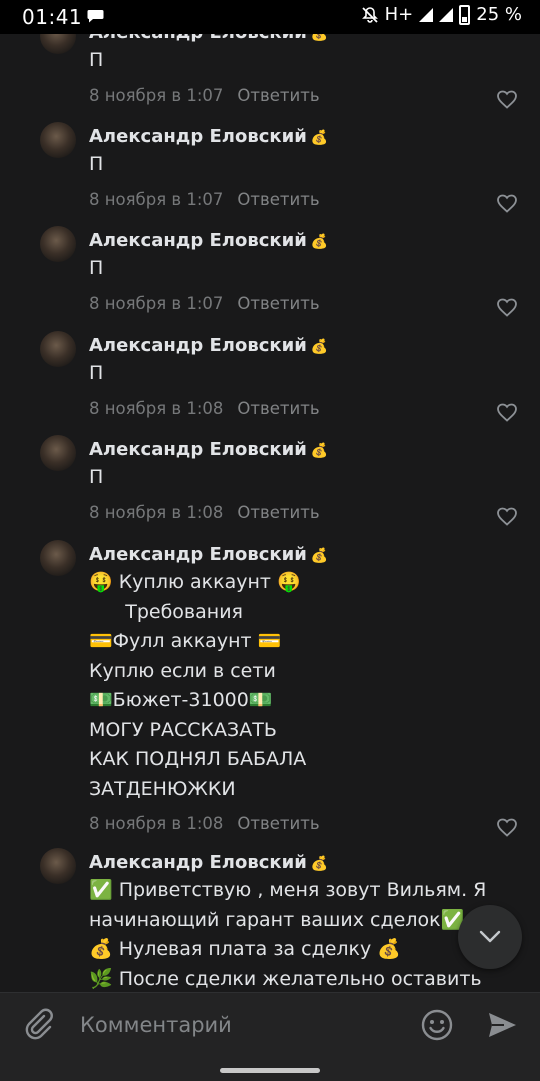 The width and height of the screenshot is (540, 1081). Describe the element at coordinates (270, 17) in the screenshot. I see `status-bar: 01:41 H+ 25 %` at that location.